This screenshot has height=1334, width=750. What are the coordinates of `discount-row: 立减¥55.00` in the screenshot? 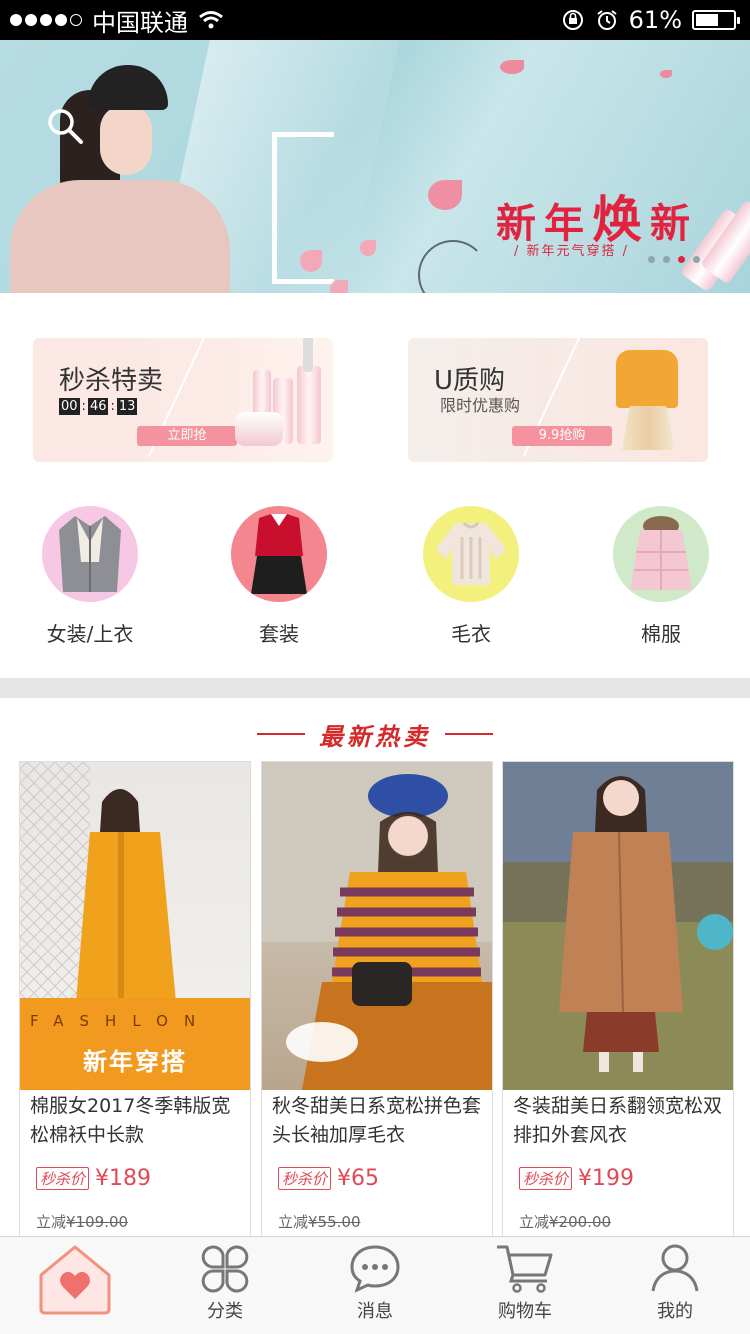 It's located at (377, 1221).